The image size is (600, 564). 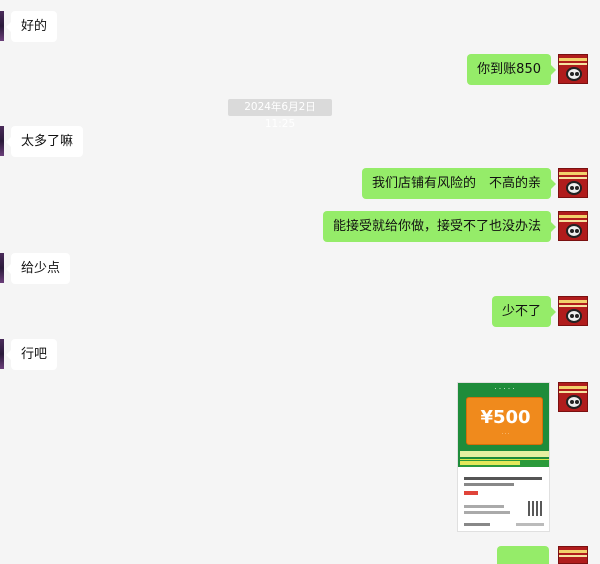 I want to click on outgoing-message-bubble: 你到账850, so click(x=511, y=69).